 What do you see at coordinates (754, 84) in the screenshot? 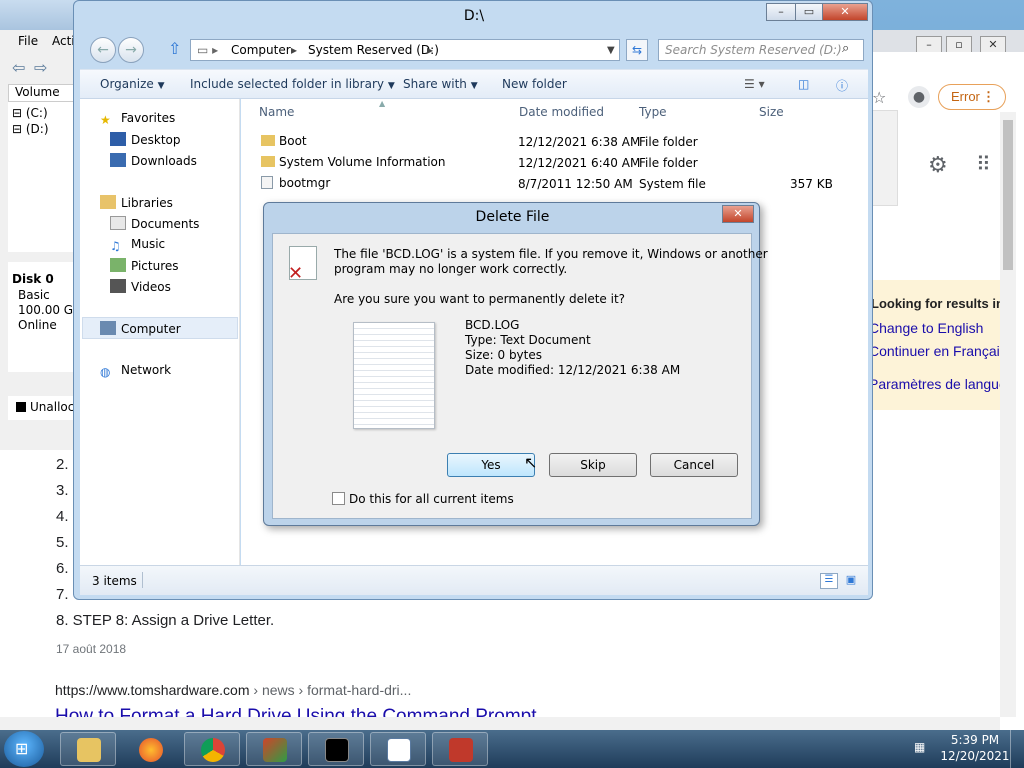
I see `view-options-icon: ☰ ▾` at bounding box center [754, 84].